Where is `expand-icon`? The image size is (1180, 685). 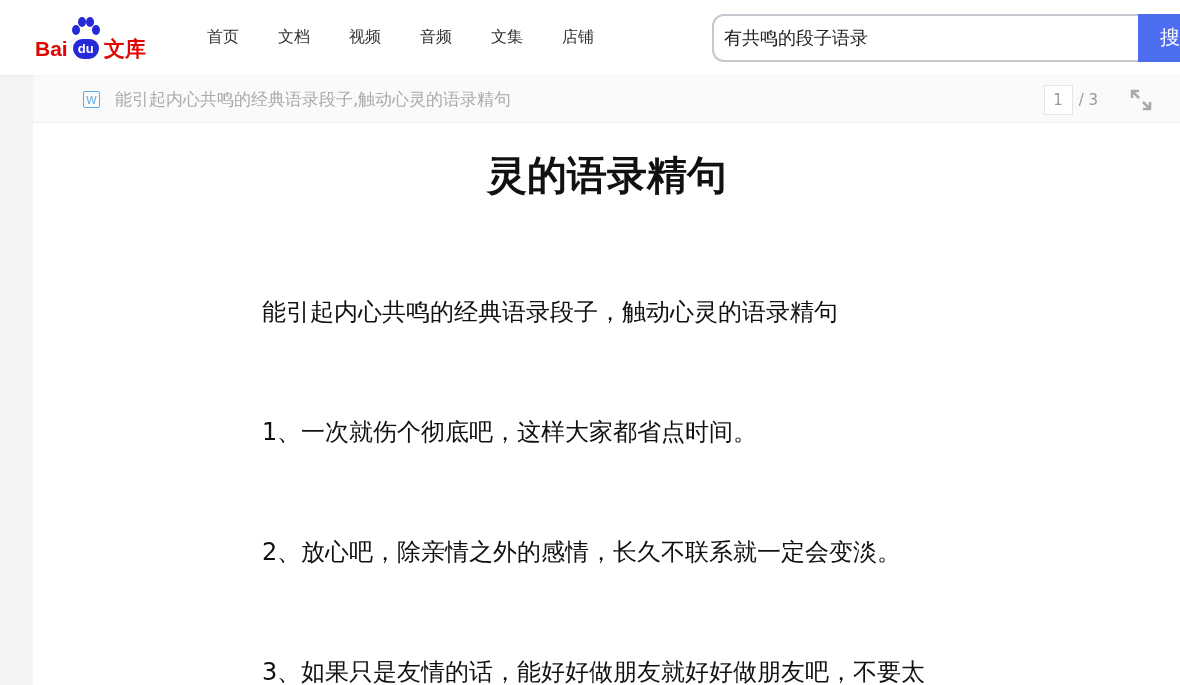
expand-icon is located at coordinates (1141, 99).